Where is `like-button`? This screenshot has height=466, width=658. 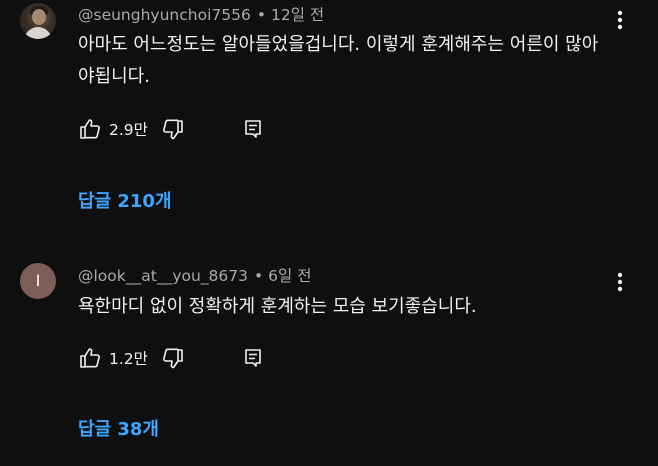
like-button is located at coordinates (90, 358).